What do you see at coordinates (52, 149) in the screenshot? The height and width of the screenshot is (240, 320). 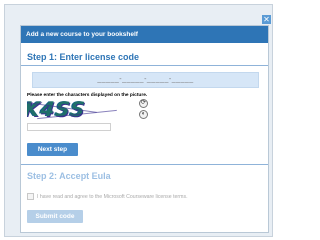 I see `next-step-button: Next step` at bounding box center [52, 149].